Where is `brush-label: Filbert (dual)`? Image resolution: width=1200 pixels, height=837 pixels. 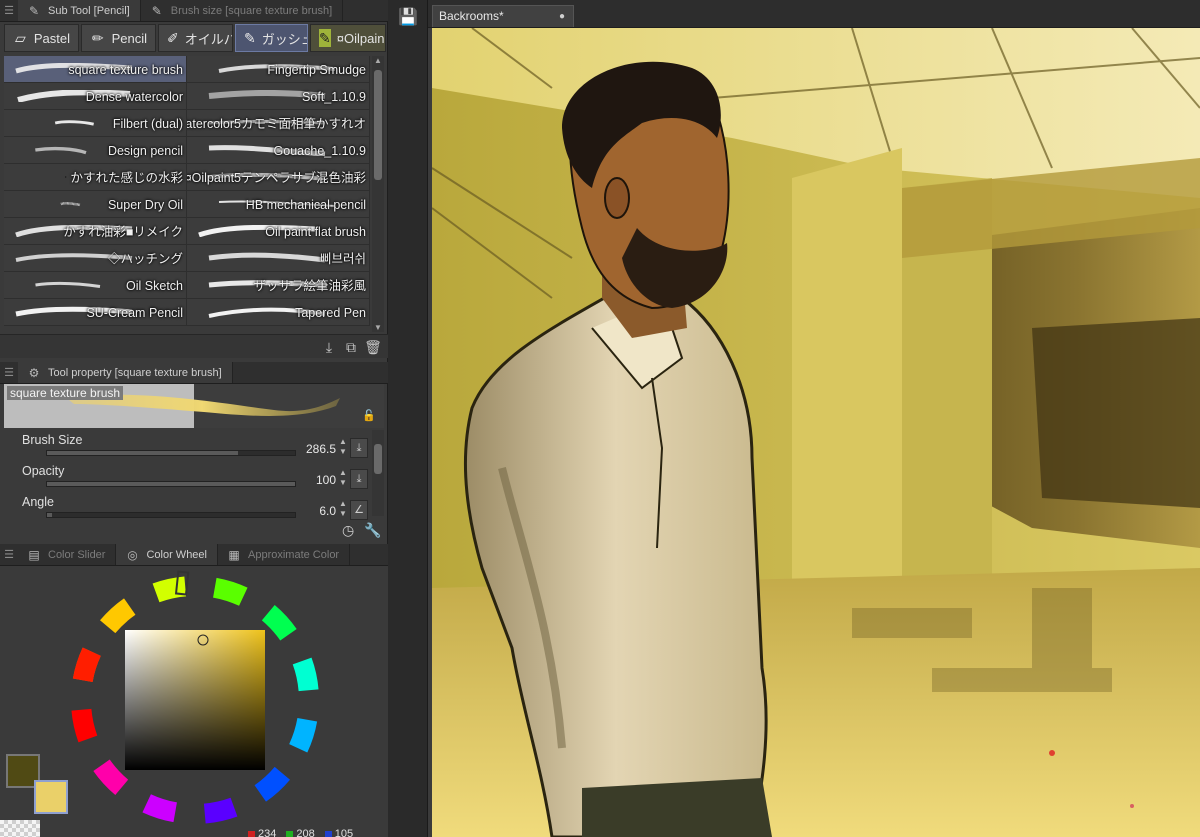
brush-label: Filbert (dual) is located at coordinates (147, 124).